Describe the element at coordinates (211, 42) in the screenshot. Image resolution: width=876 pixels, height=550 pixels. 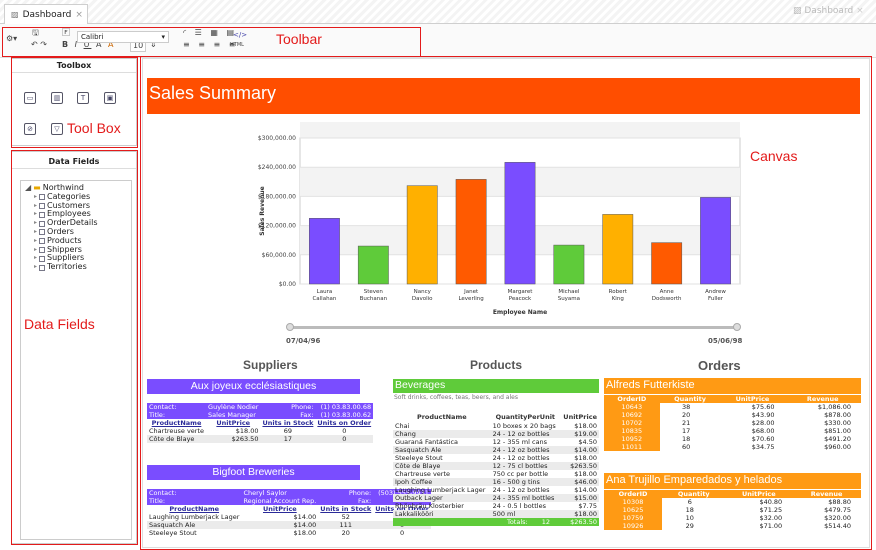
I see `toolbar-highlight` at that location.